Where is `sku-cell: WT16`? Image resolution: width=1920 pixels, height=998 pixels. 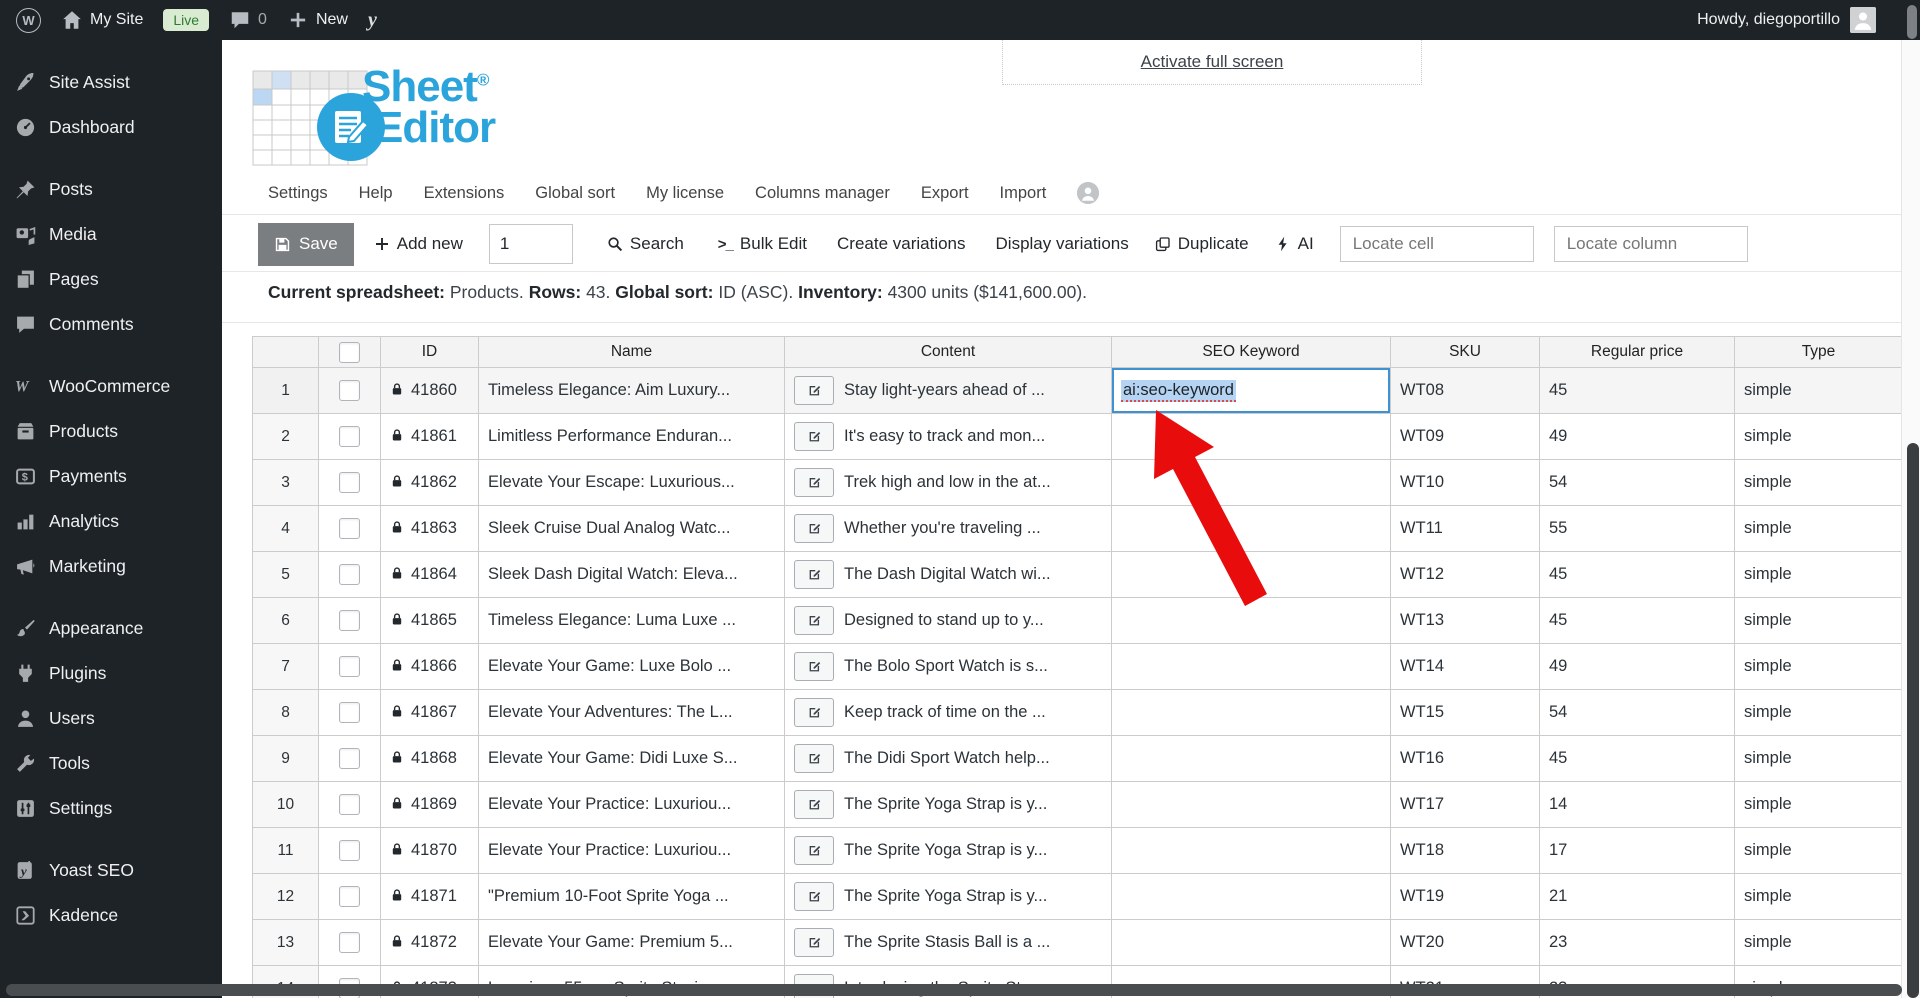 sku-cell: WT16 is located at coordinates (1465, 758).